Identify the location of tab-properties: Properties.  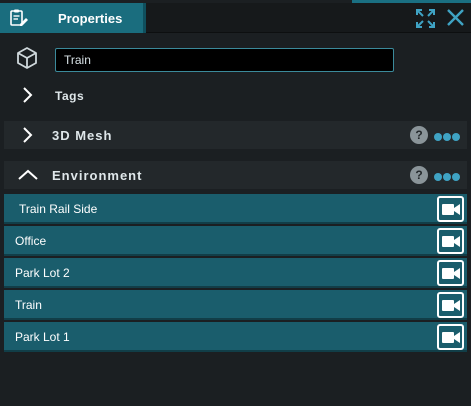
(73, 18).